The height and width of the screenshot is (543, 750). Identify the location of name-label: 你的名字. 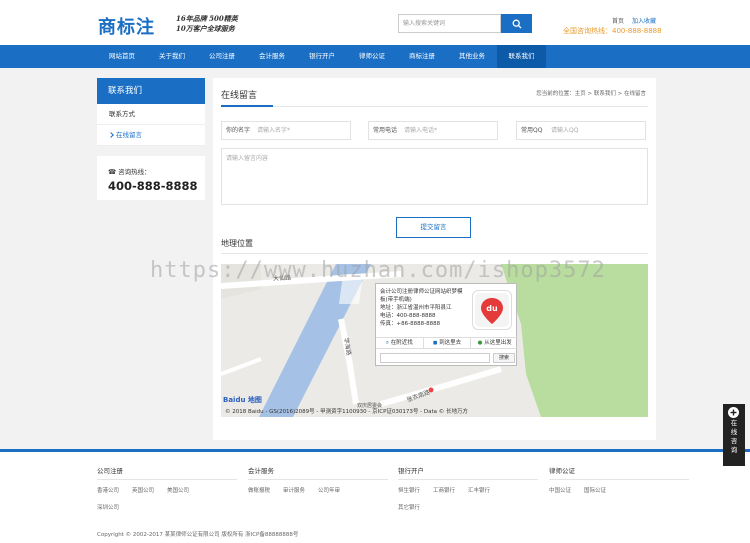
(238, 130).